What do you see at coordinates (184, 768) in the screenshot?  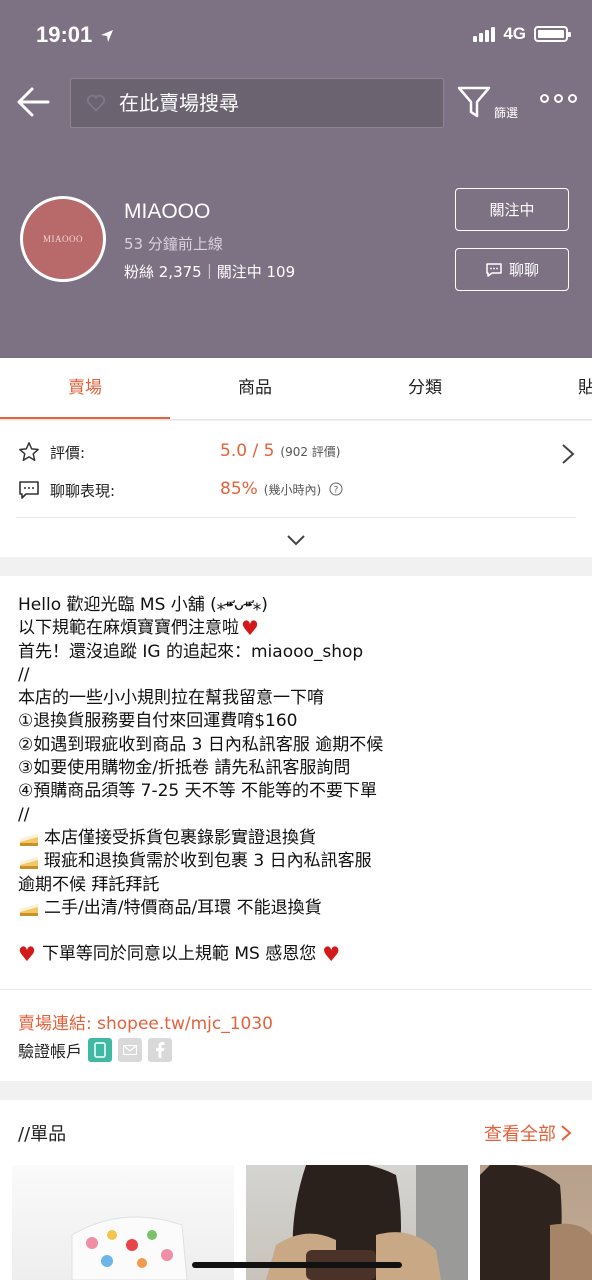 I see `line-text: ③如要使用購物金/折抵卷 請先私訊客服詢問` at bounding box center [184, 768].